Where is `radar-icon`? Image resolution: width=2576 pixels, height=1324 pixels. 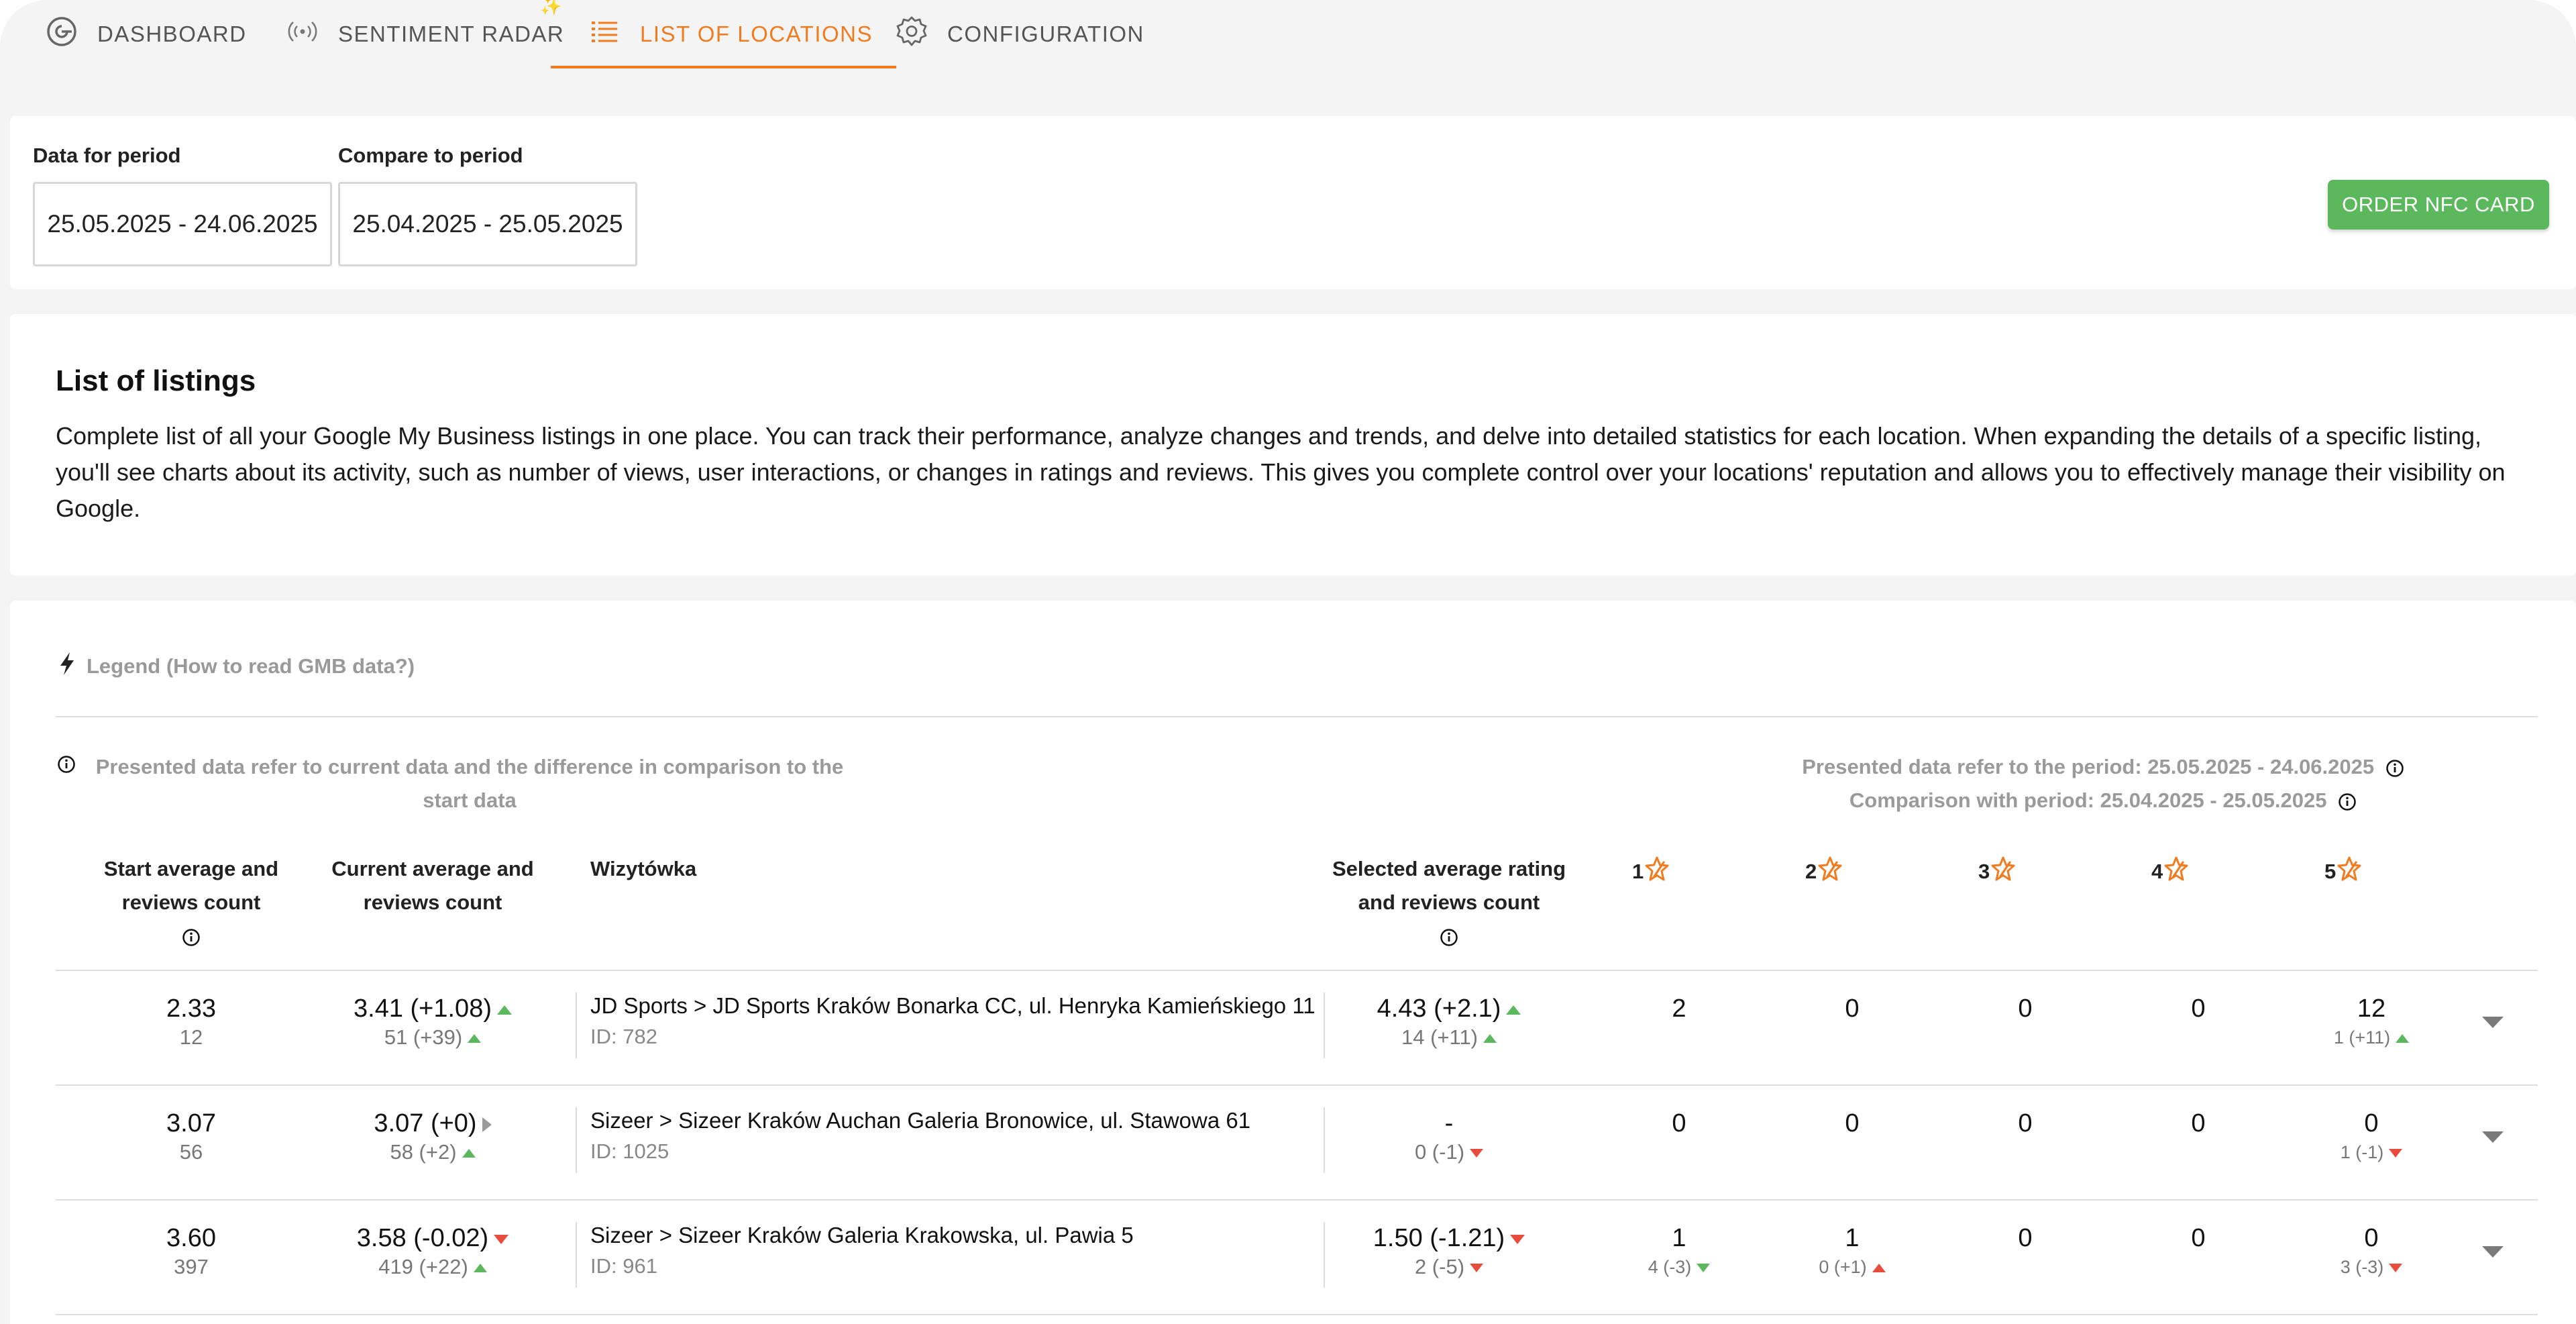 radar-icon is located at coordinates (312, 34).